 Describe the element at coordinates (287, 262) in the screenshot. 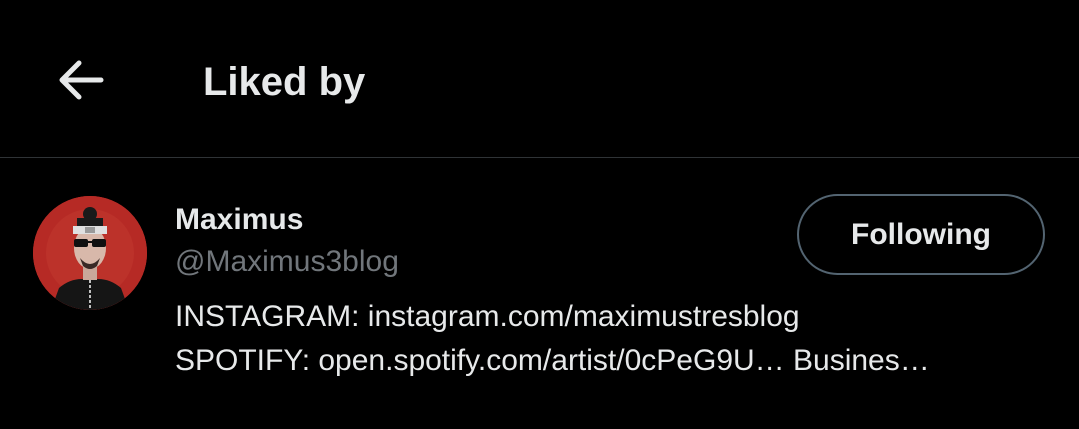

I see `user-handle: @Maximus3blog` at that location.